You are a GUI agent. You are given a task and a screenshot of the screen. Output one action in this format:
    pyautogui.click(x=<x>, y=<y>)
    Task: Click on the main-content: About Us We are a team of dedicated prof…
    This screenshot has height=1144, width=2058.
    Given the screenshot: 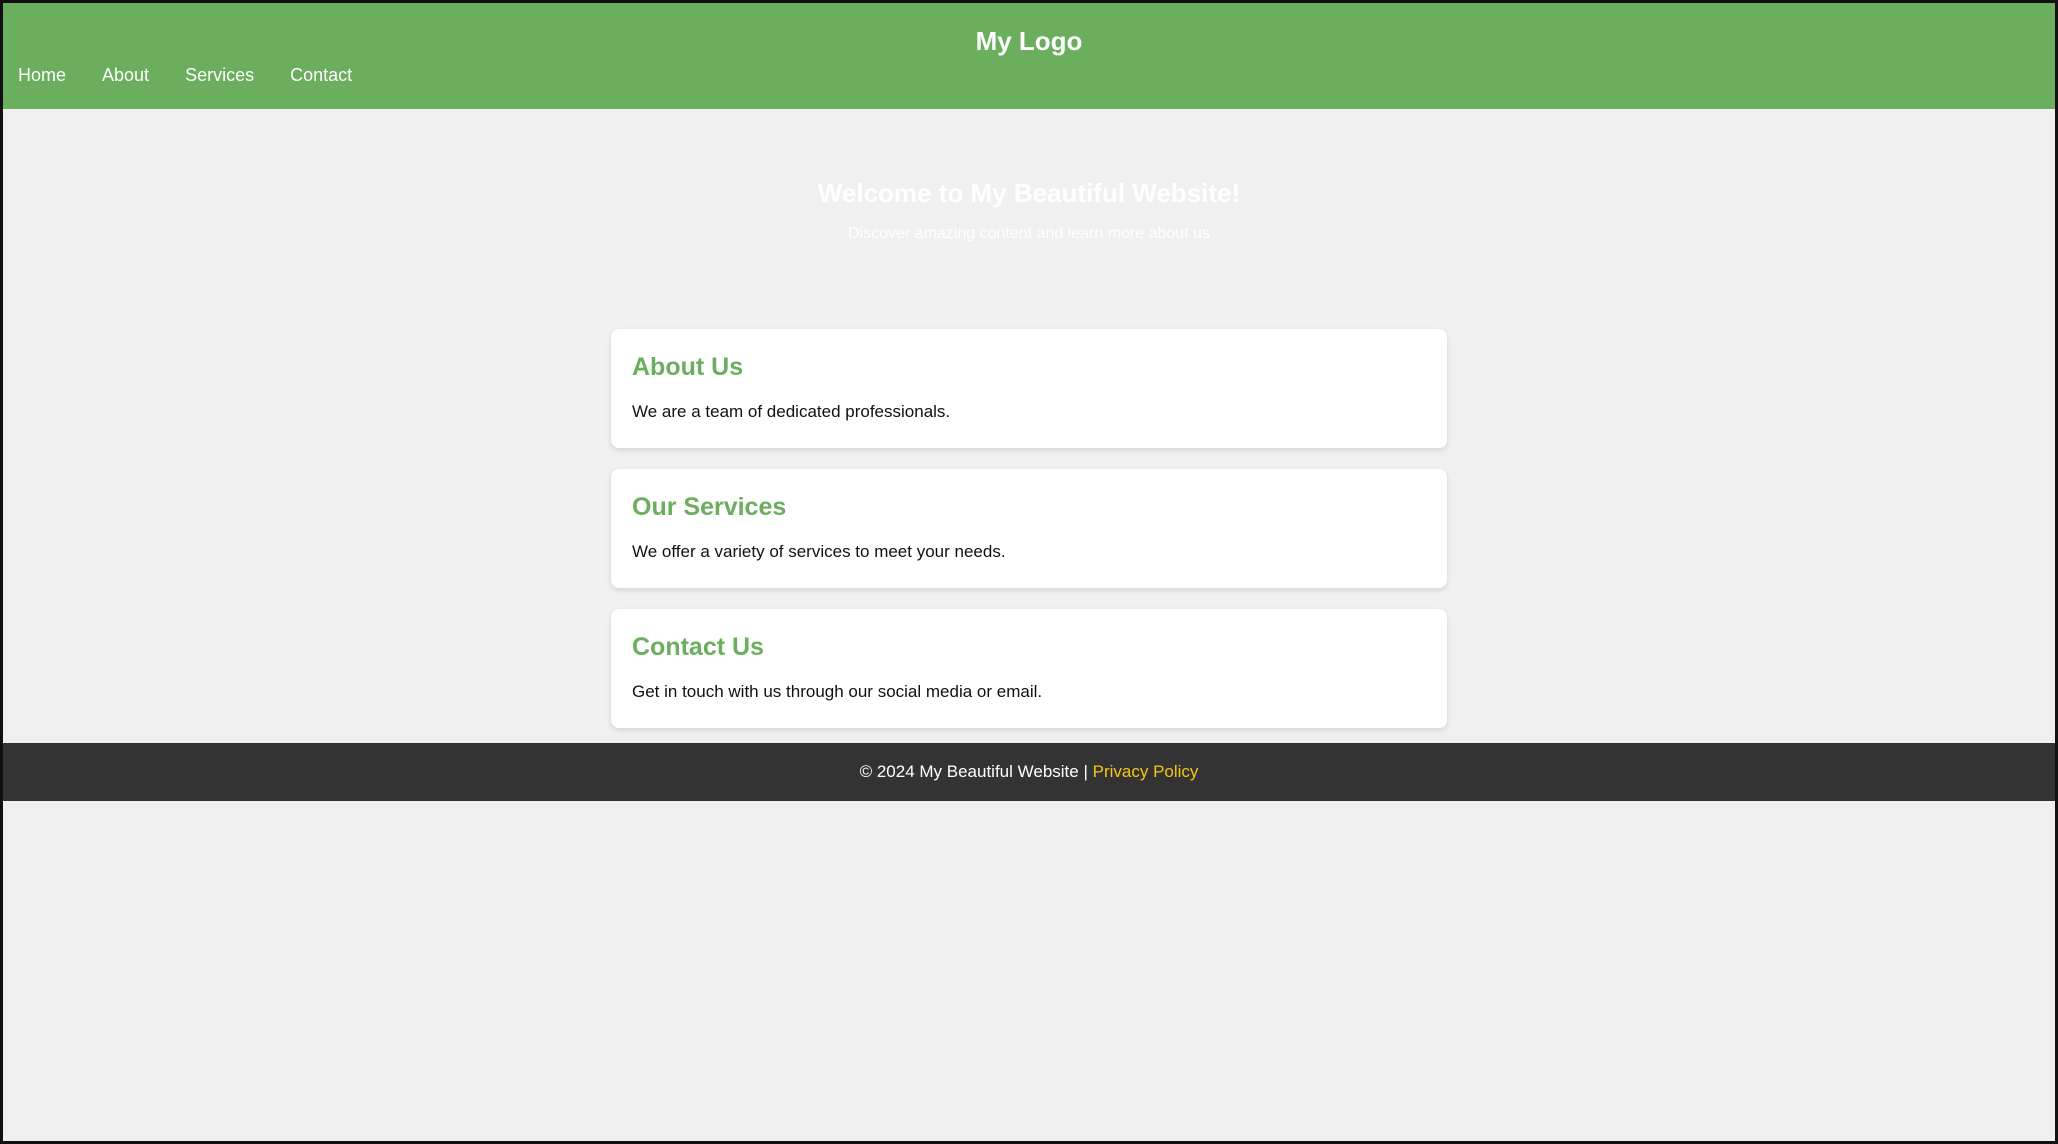 What is the action you would take?
    pyautogui.click(x=1029, y=528)
    